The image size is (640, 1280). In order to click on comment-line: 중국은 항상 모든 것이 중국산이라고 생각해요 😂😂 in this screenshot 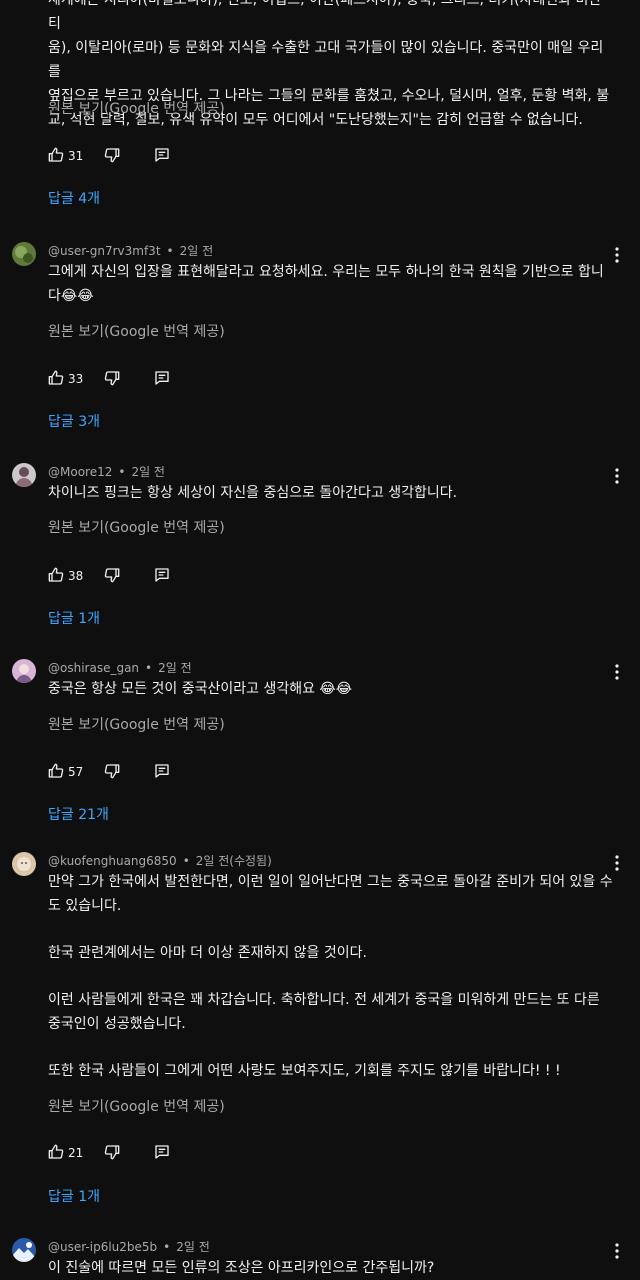, I will do `click(200, 689)`.